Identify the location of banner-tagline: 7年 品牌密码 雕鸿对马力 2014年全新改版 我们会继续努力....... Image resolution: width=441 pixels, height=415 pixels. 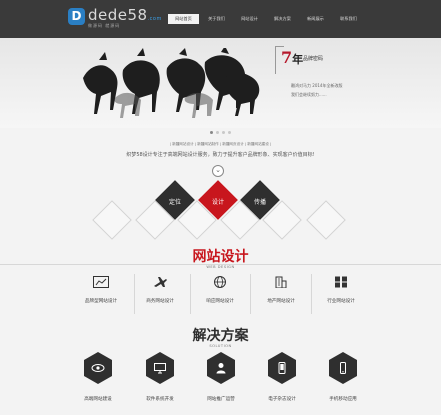
(312, 77).